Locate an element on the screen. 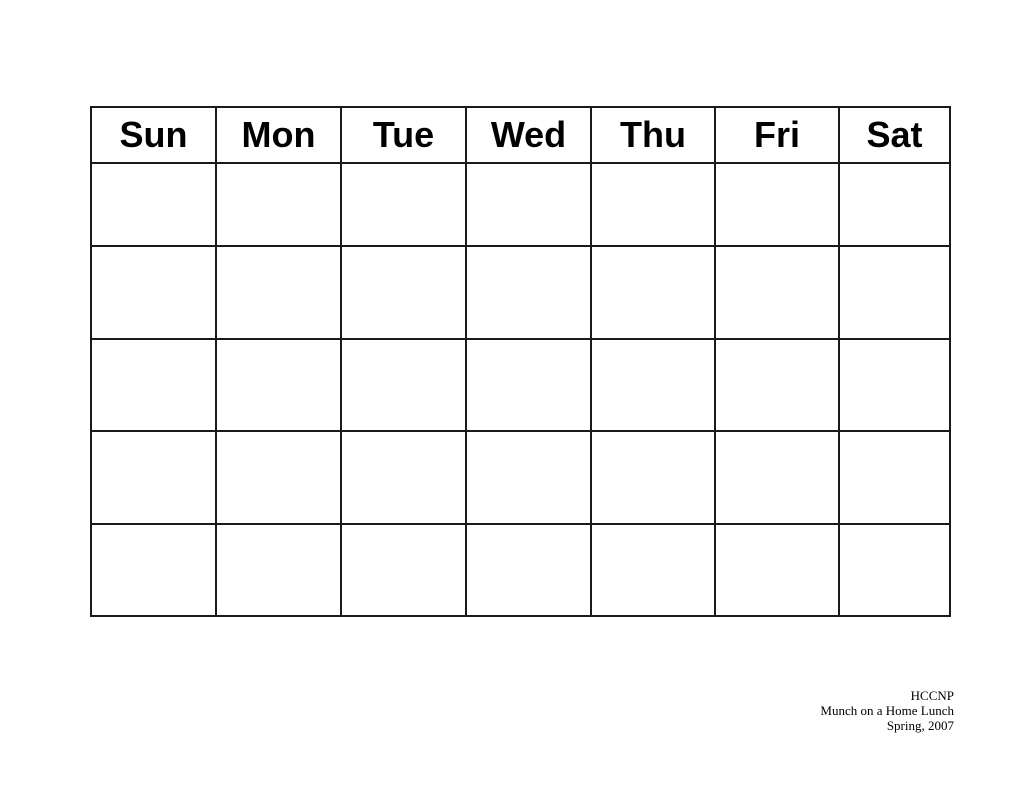 The height and width of the screenshot is (800, 1035). footer-credits: HCCNP Munch on a Home Lunch Spring, 2007 is located at coordinates (887, 710).